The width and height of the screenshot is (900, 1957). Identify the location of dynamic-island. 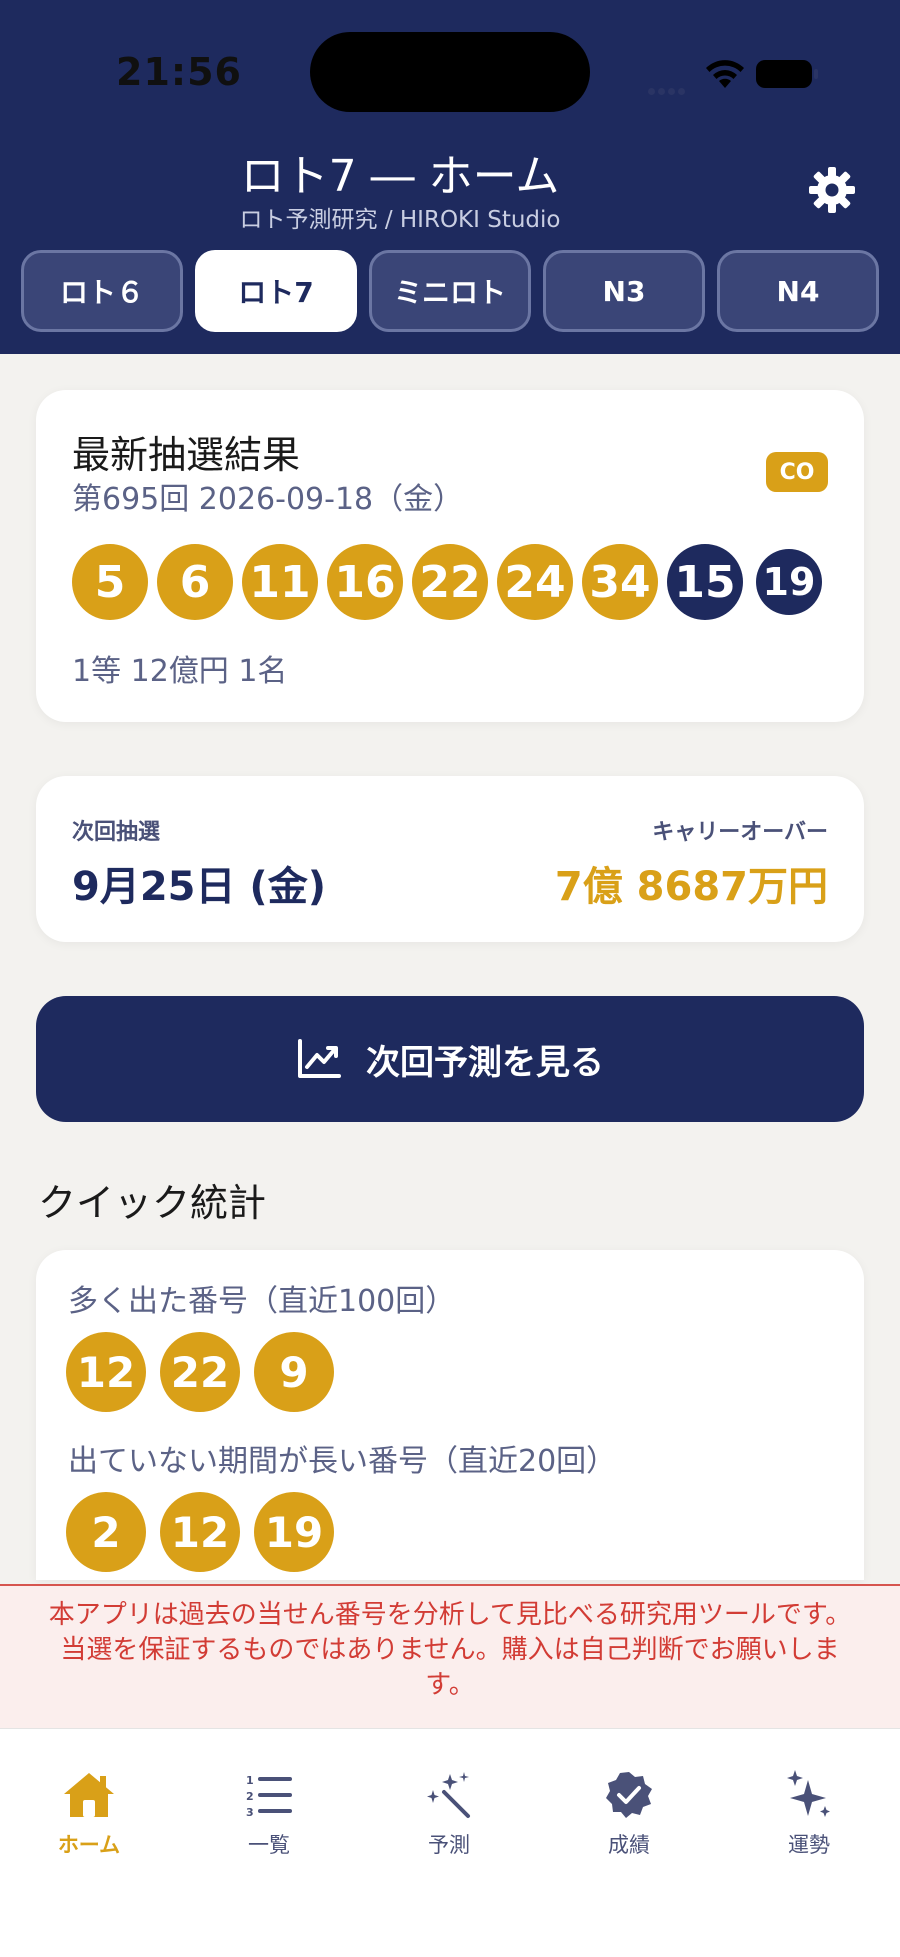
(450, 72).